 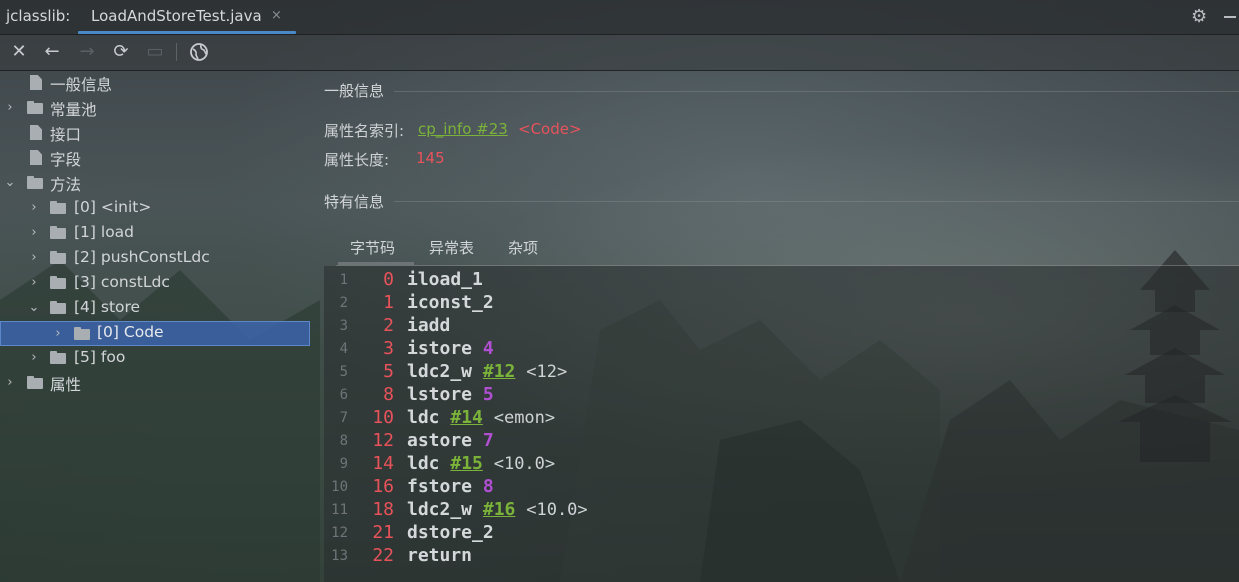 I want to click on back-arrow-icon: ←, so click(x=52, y=52).